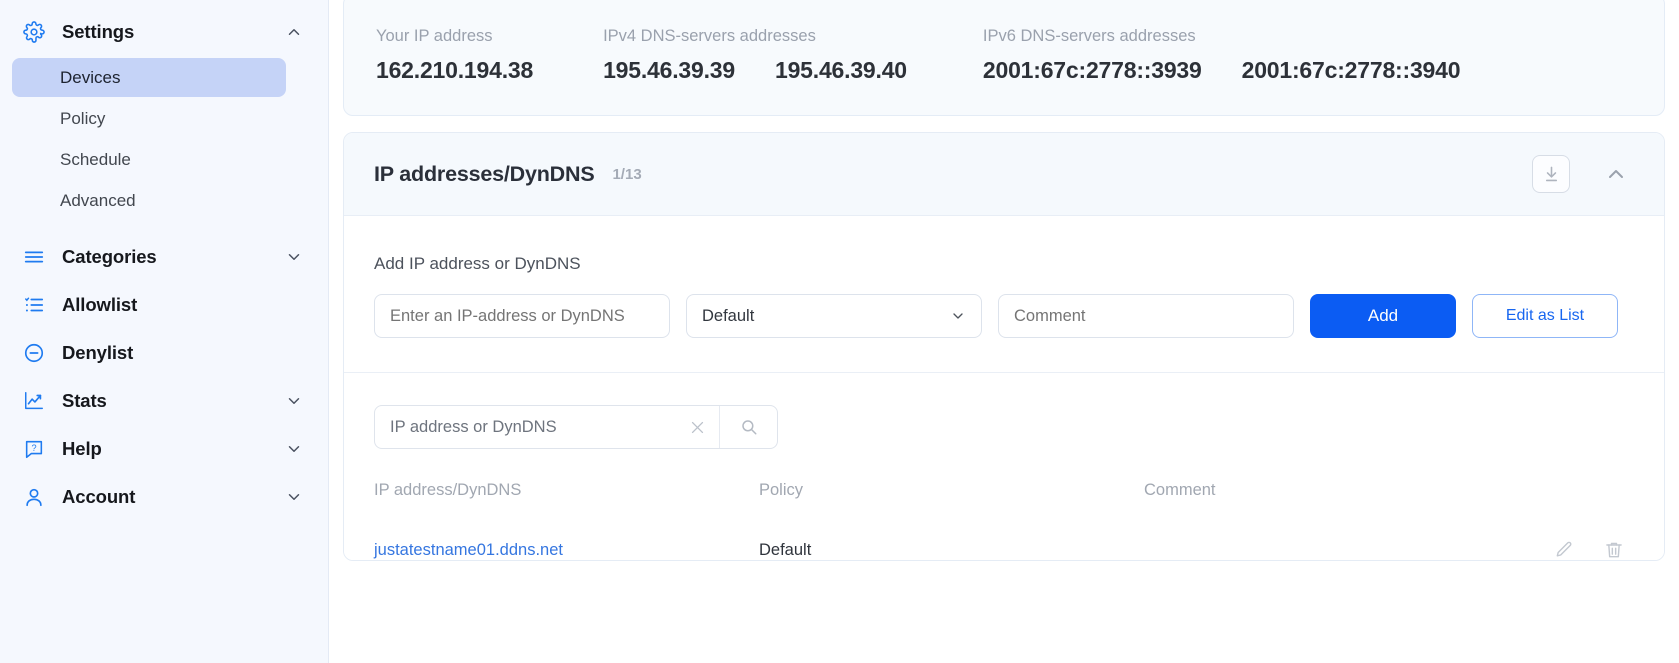  I want to click on list-check-icon, so click(34, 305).